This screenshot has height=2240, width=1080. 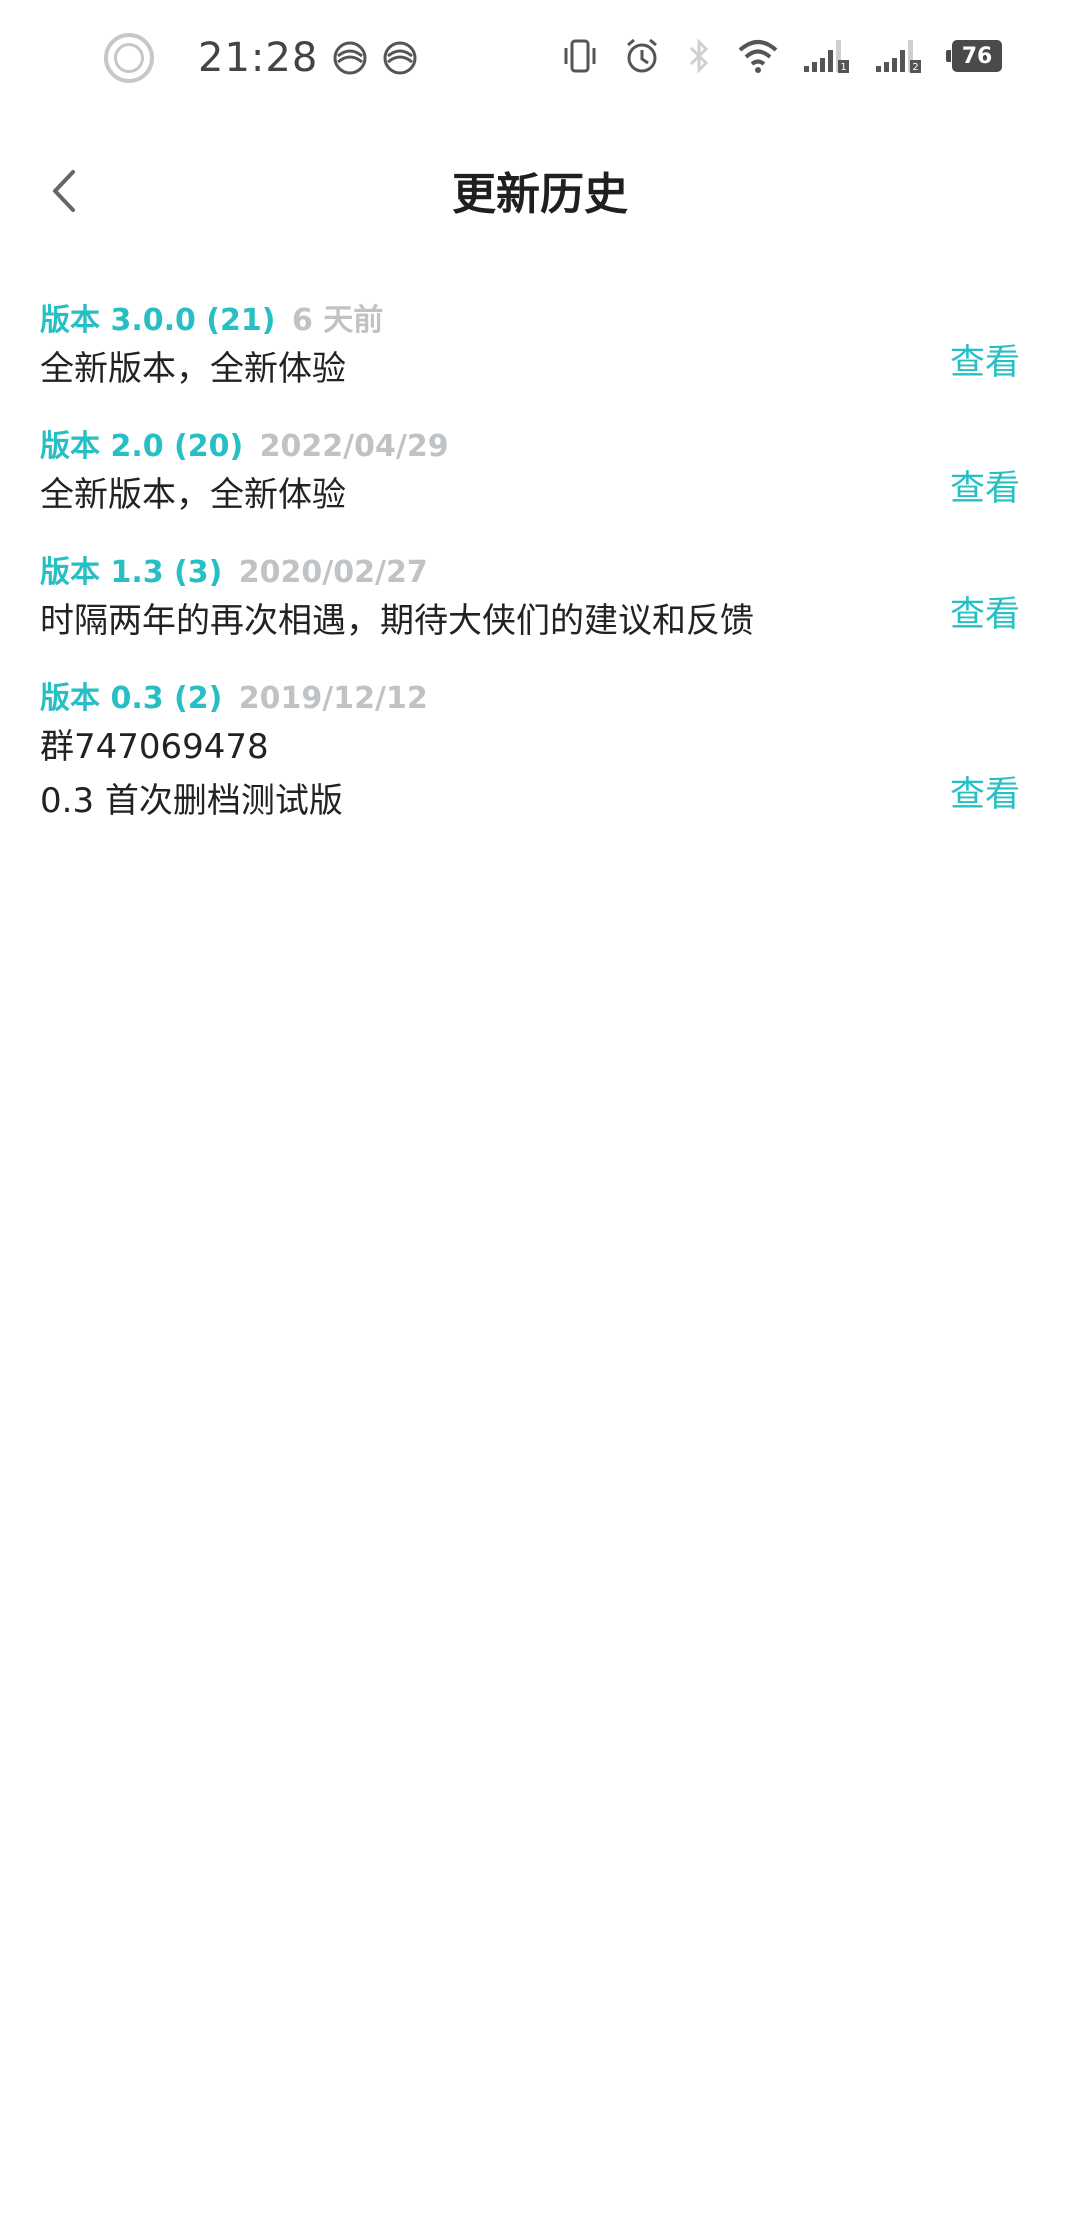 I want to click on record-ring-icon, so click(x=129, y=58).